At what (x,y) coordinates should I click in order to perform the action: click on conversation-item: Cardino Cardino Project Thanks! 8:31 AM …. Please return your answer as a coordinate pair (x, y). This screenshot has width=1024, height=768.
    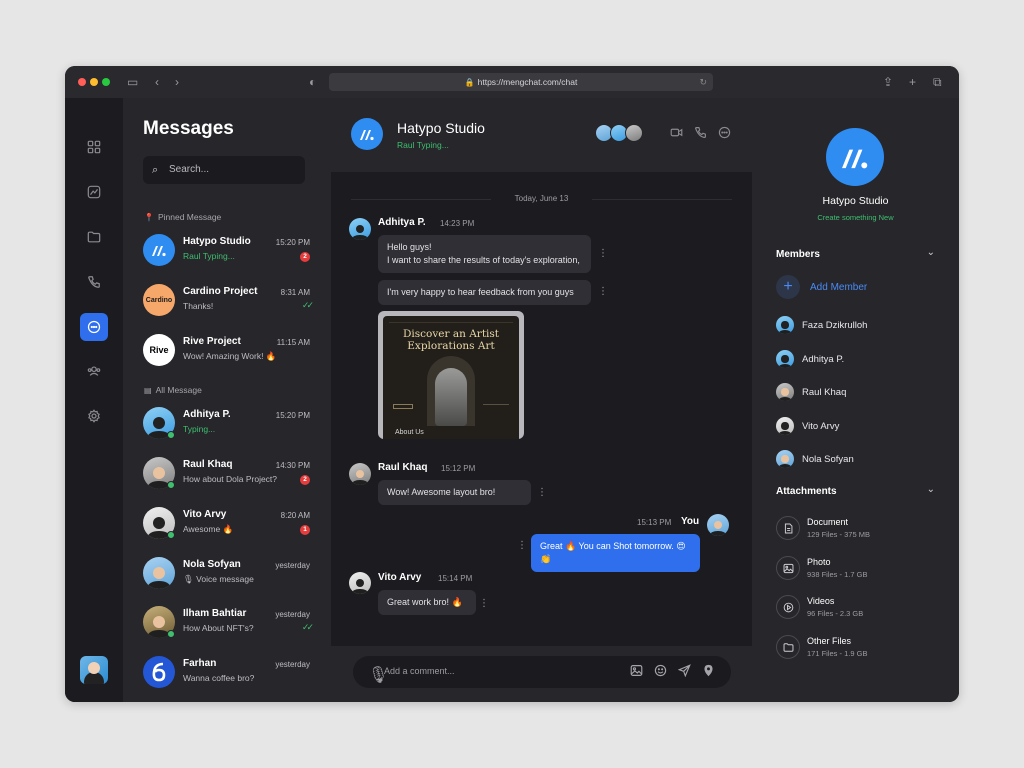
    Looking at the image, I should click on (228, 302).